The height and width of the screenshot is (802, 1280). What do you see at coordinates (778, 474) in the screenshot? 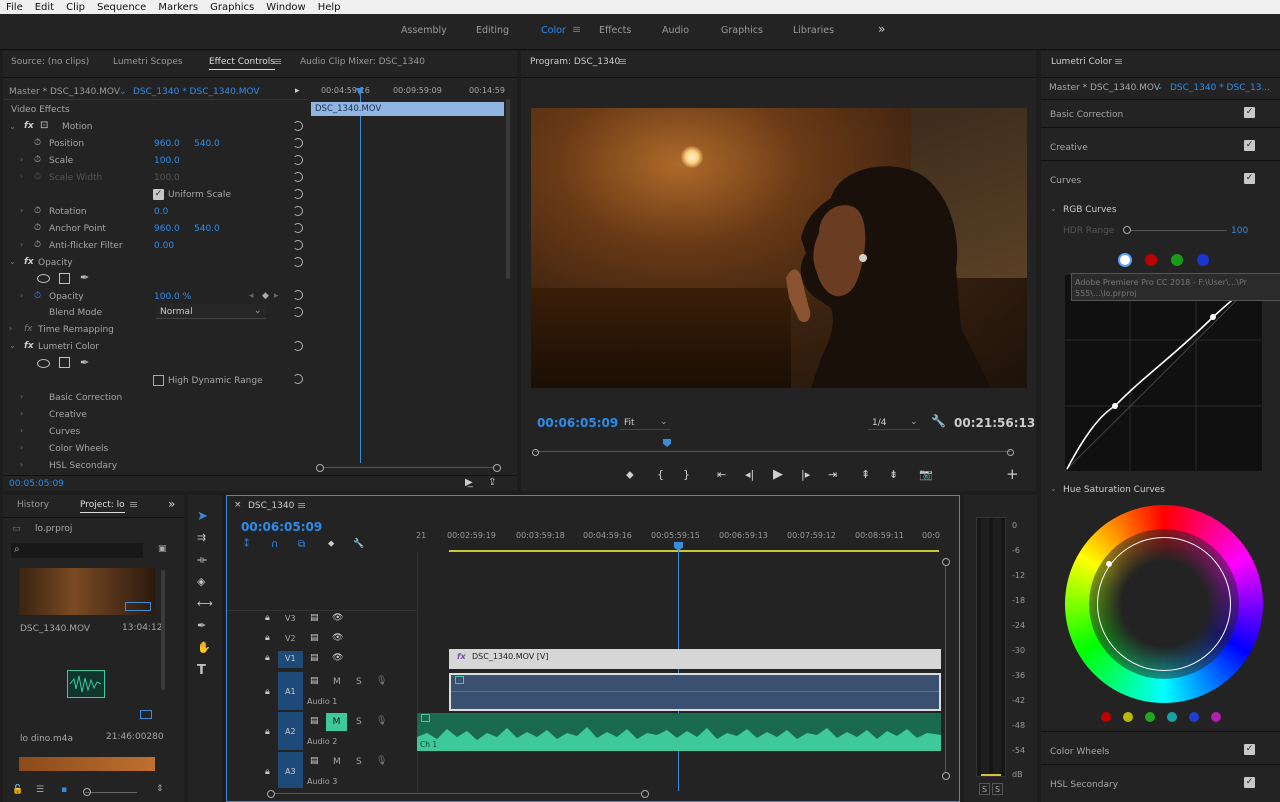
I see `play-icon: ▶` at bounding box center [778, 474].